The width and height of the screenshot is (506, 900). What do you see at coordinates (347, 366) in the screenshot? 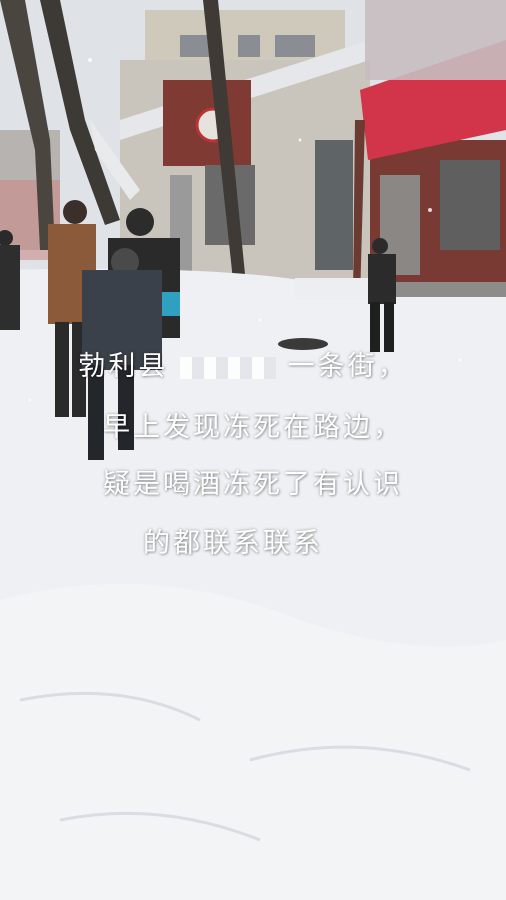
I see `caption-line-1-suffix: 一条街，` at bounding box center [347, 366].